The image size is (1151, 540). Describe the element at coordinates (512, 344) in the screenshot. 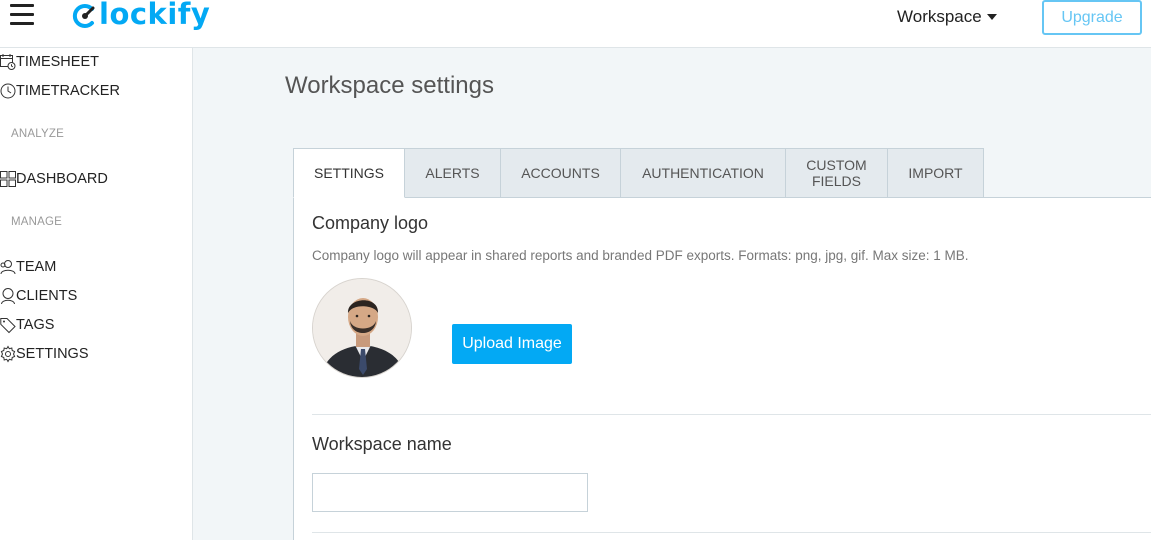

I see `upload-image-button: Upload Image` at that location.